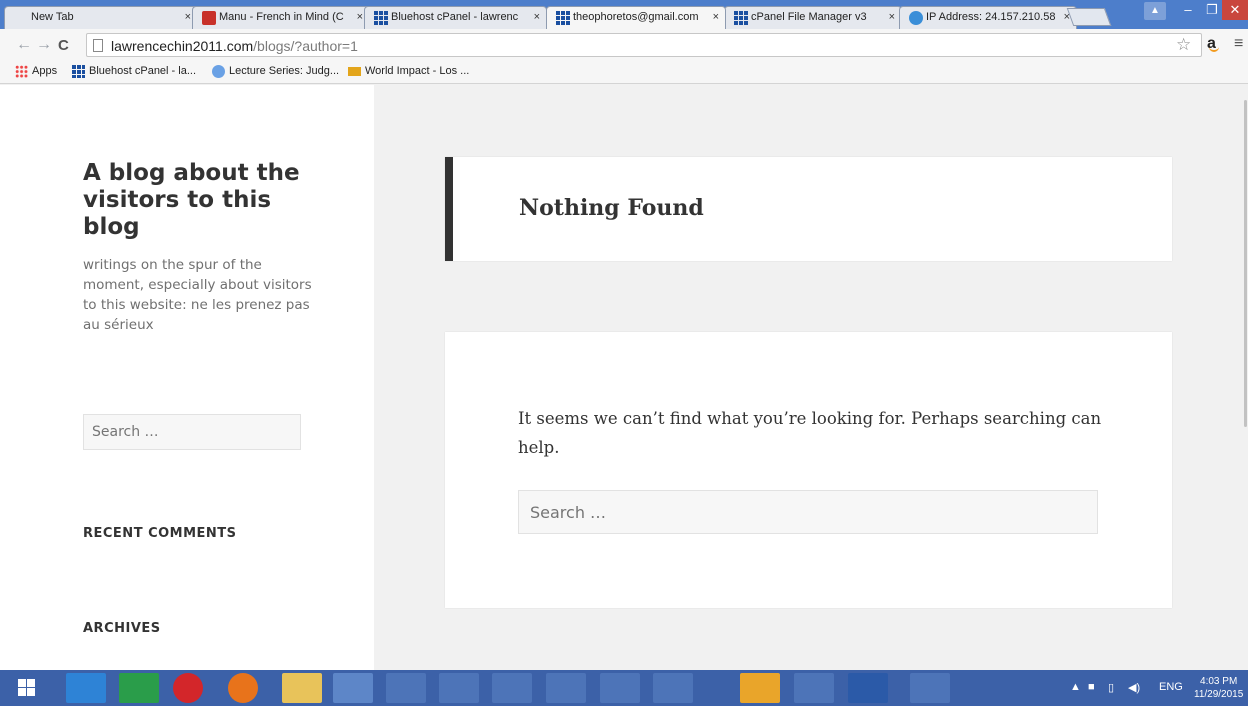  Describe the element at coordinates (1238, 44) in the screenshot. I see `chrome-menu-icon: ≡` at that location.